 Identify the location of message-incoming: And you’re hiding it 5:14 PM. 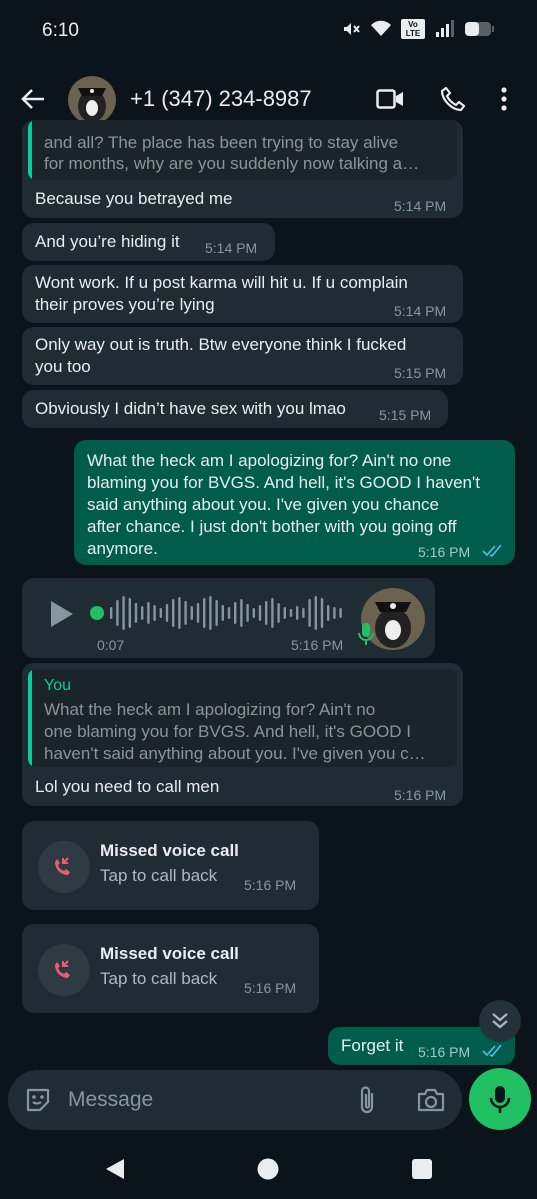
(148, 242).